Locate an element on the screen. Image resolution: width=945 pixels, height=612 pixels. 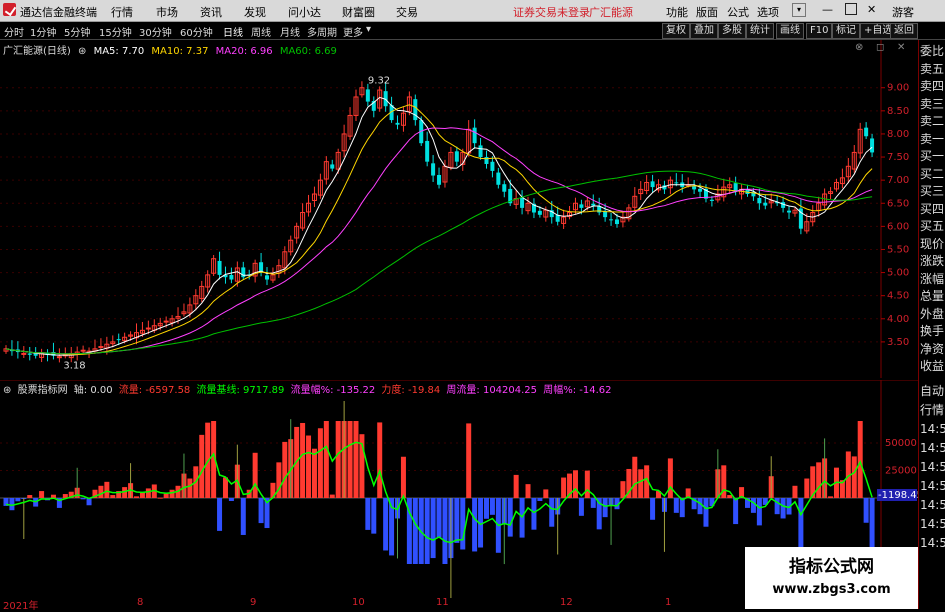
indicator-settings-icon: ⊛ is located at coordinates (7, 390).